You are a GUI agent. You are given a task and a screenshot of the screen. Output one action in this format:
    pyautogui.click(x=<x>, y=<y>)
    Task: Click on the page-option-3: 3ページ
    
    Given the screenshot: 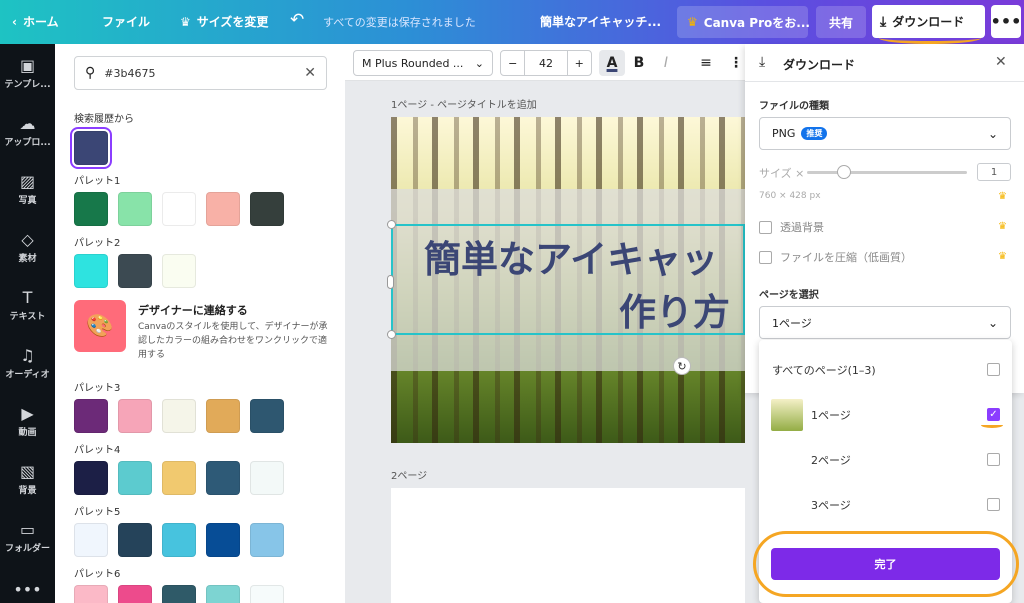 What is the action you would take?
    pyautogui.click(x=885, y=505)
    